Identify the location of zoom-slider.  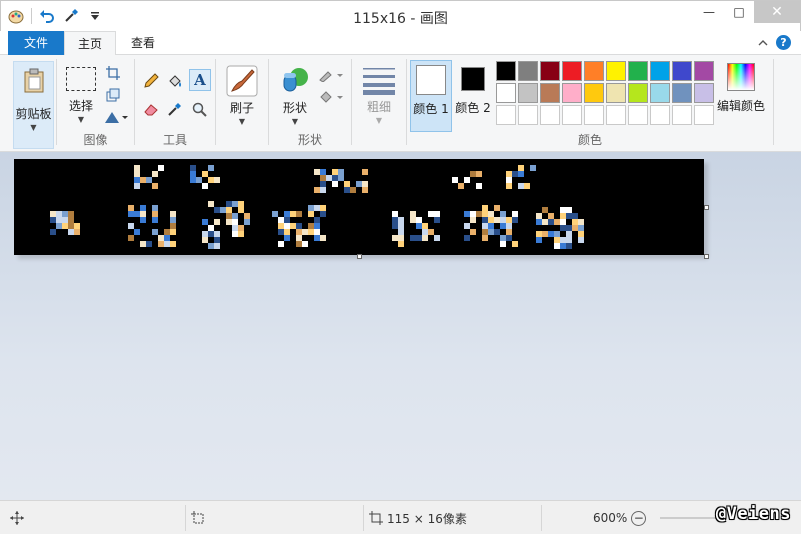
(688, 518).